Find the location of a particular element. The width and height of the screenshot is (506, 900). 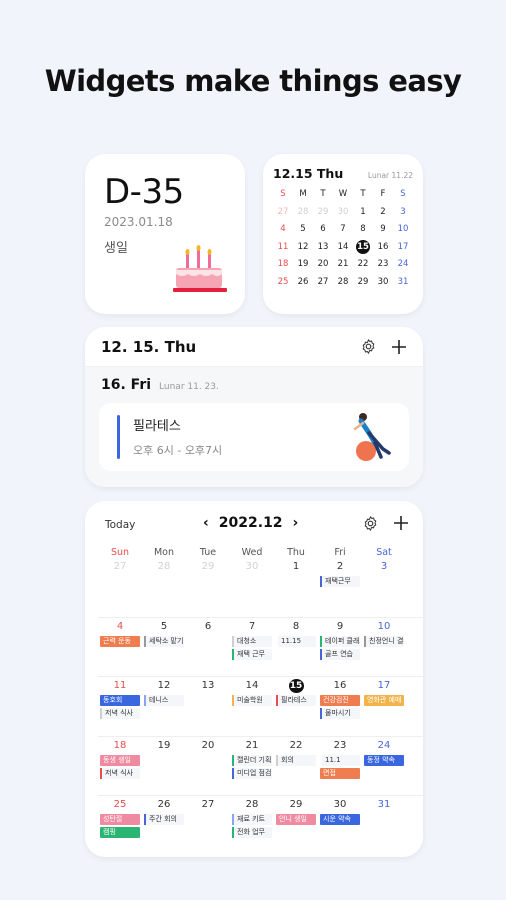

calendar-event-chip: 11.1 is located at coordinates (340, 760).